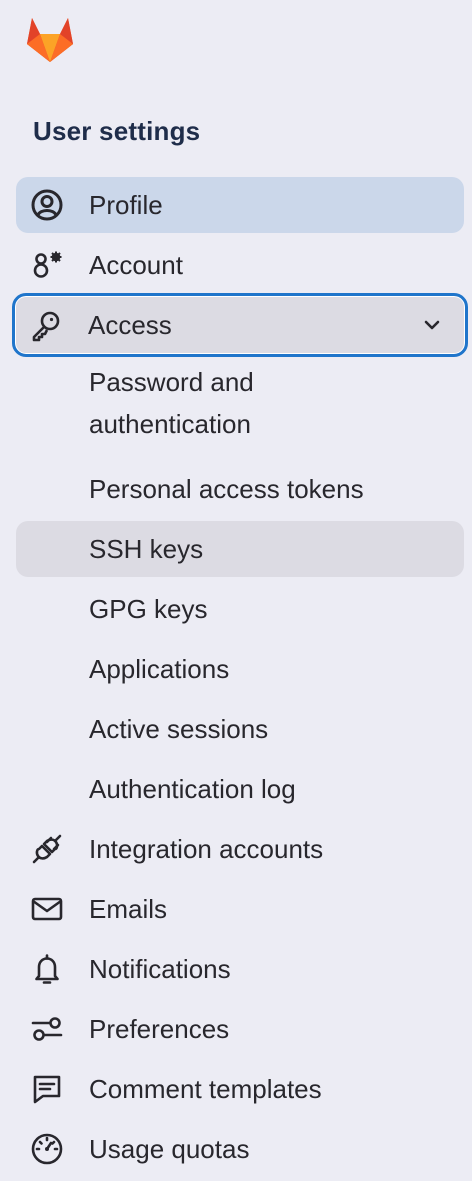 The height and width of the screenshot is (1181, 472). I want to click on account-settings-icon, so click(47, 265).